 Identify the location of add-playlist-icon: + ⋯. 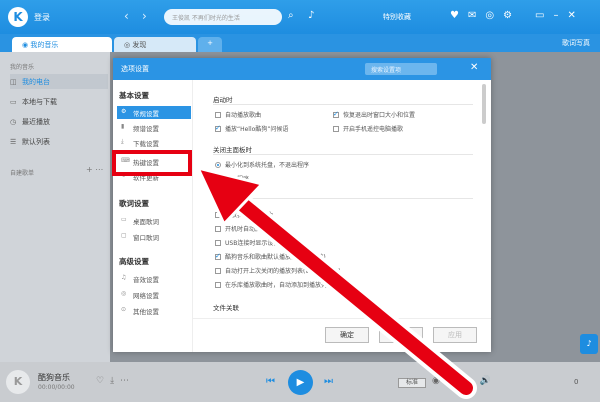
(94, 169).